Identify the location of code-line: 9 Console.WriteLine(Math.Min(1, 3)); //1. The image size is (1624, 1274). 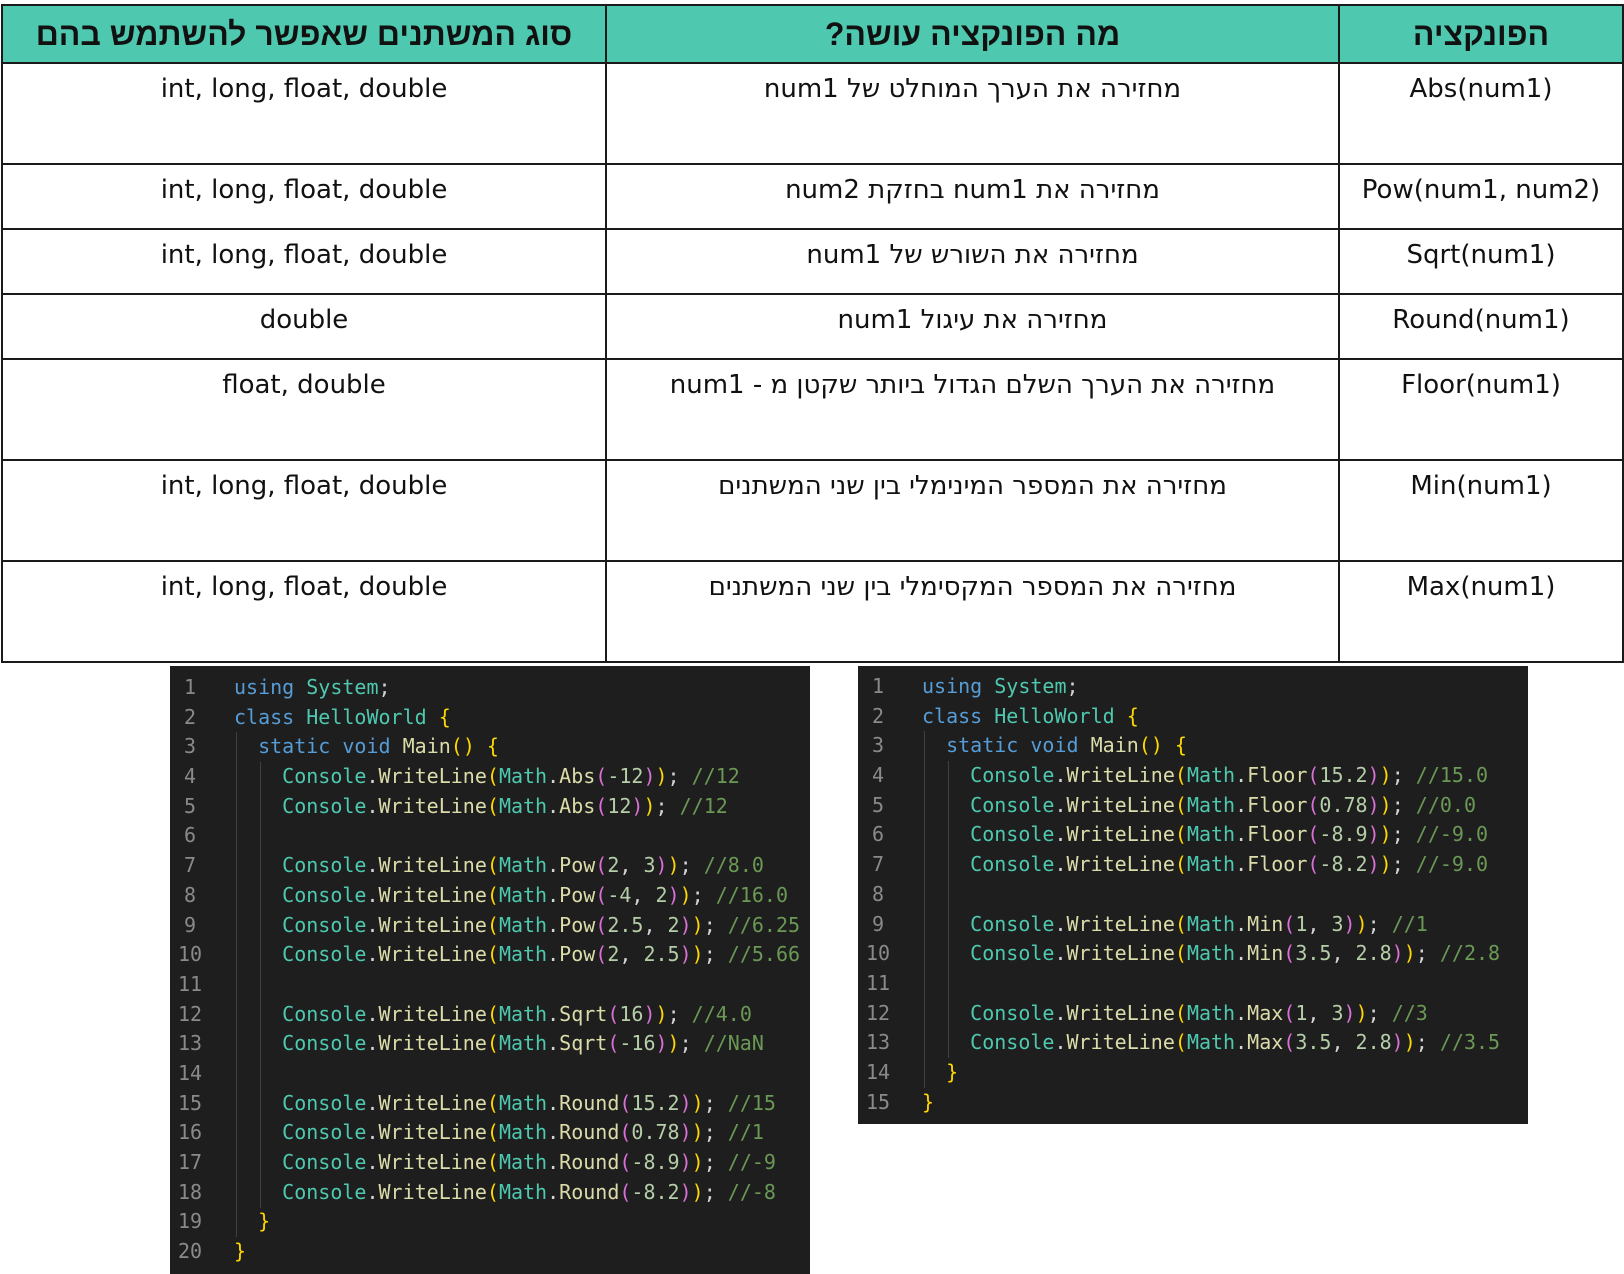
(1193, 925).